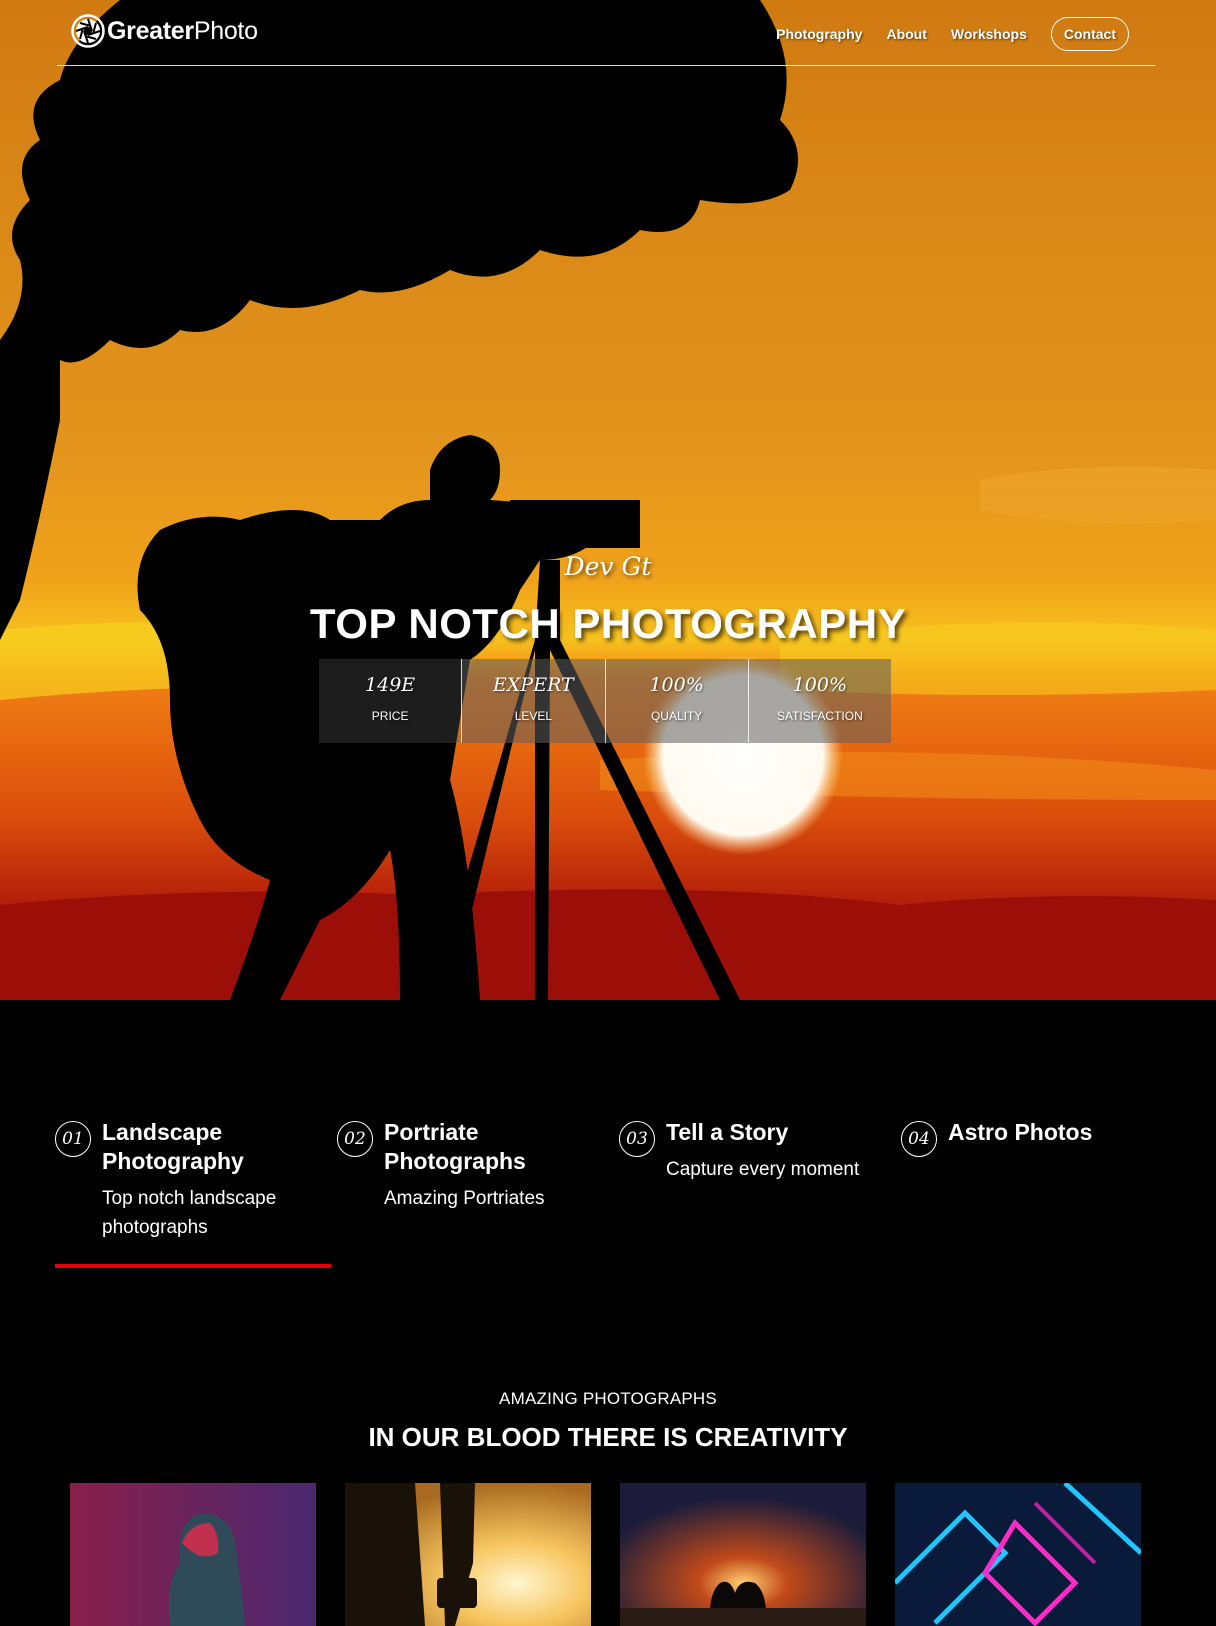 Image resolution: width=1216 pixels, height=1626 pixels. Describe the element at coordinates (940, 34) in the screenshot. I see `nav-menu: Photography About Workshops Contact` at that location.